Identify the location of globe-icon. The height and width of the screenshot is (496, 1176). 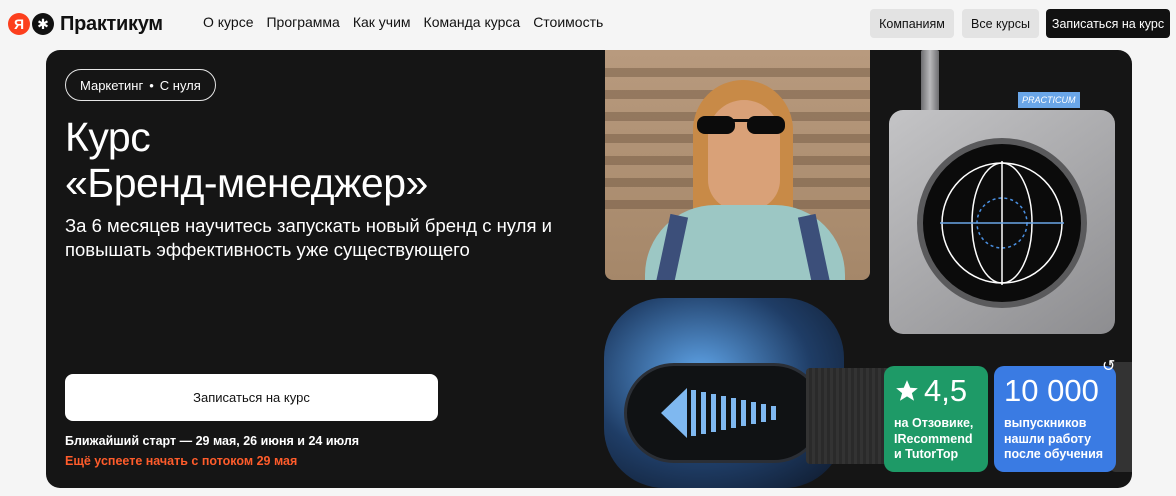
(1002, 223).